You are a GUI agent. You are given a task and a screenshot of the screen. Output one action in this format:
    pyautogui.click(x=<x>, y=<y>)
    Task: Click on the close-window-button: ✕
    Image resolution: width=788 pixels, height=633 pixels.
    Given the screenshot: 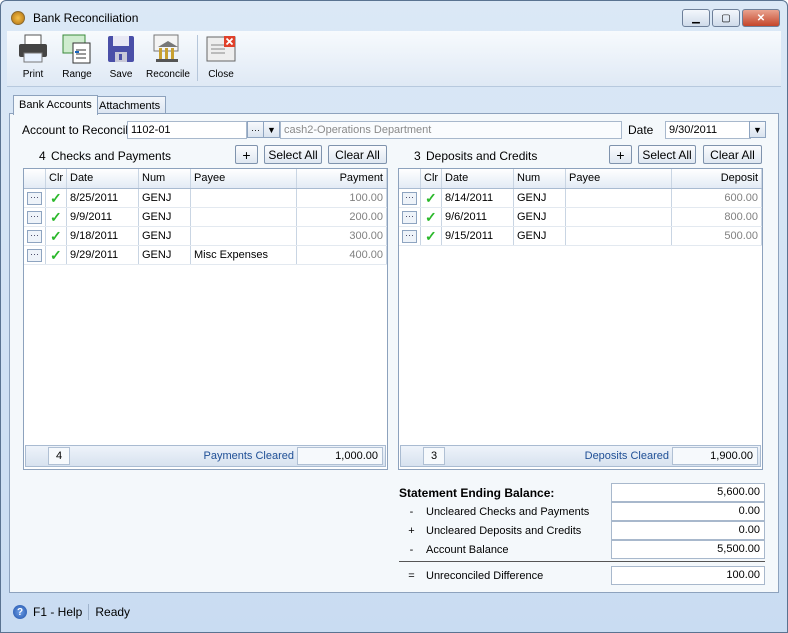 What is the action you would take?
    pyautogui.click(x=761, y=18)
    